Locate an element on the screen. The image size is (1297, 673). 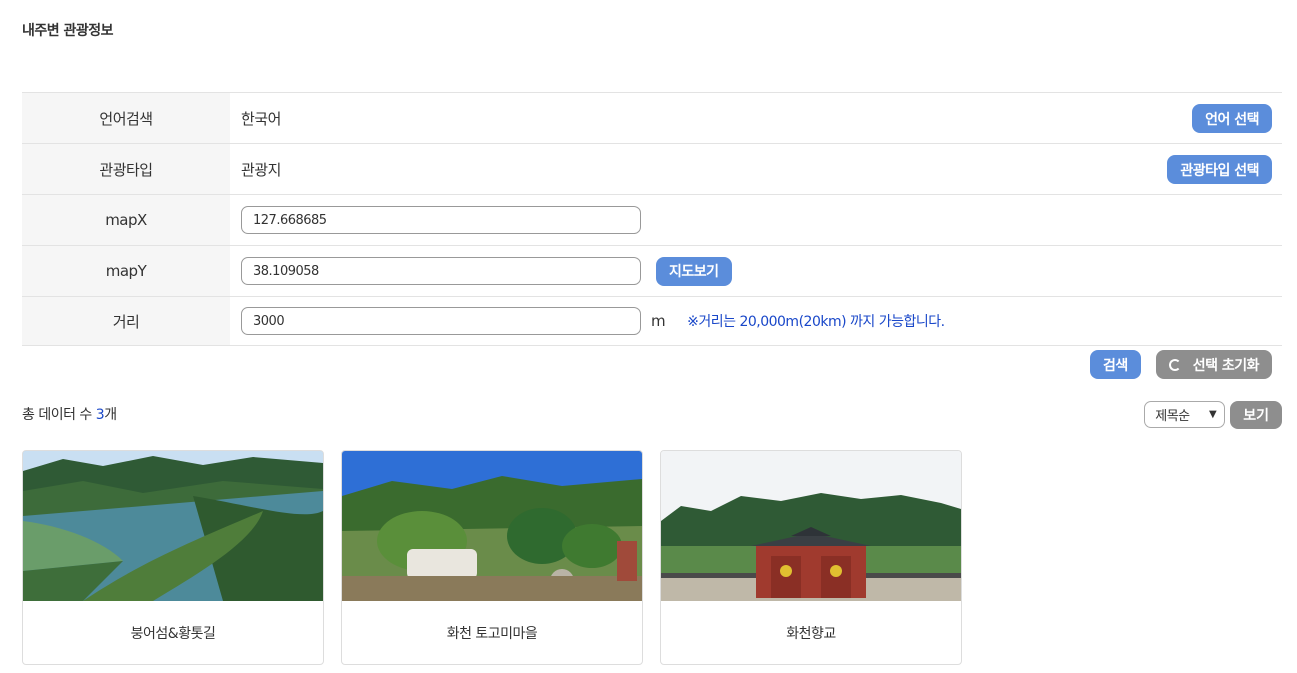
search-button: 검색 is located at coordinates (1115, 364).